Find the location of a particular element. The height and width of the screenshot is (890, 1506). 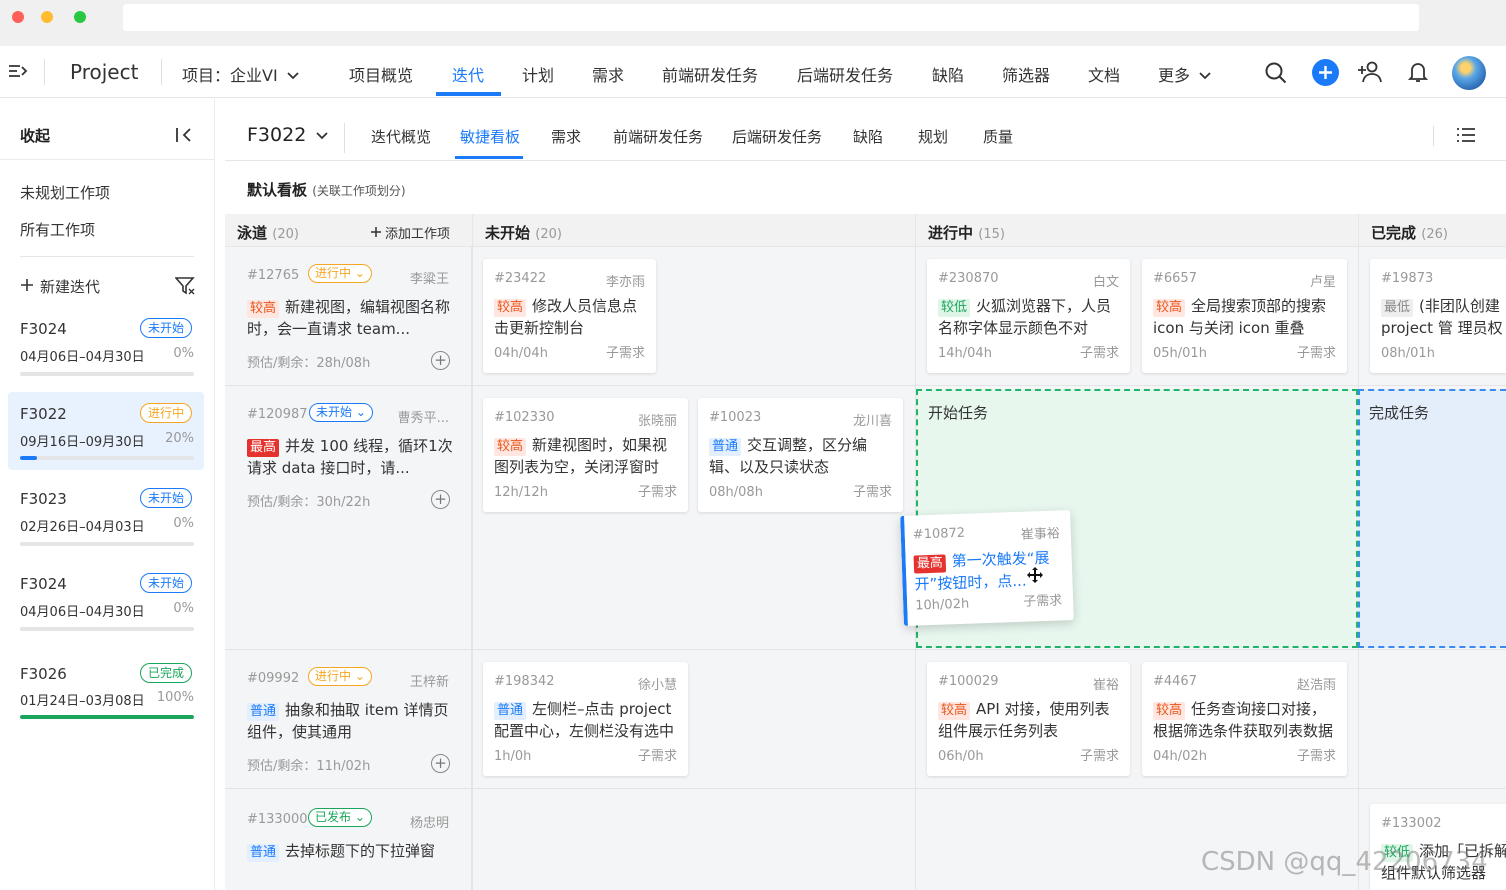

lane-status: 已发布 is located at coordinates (333, 817).